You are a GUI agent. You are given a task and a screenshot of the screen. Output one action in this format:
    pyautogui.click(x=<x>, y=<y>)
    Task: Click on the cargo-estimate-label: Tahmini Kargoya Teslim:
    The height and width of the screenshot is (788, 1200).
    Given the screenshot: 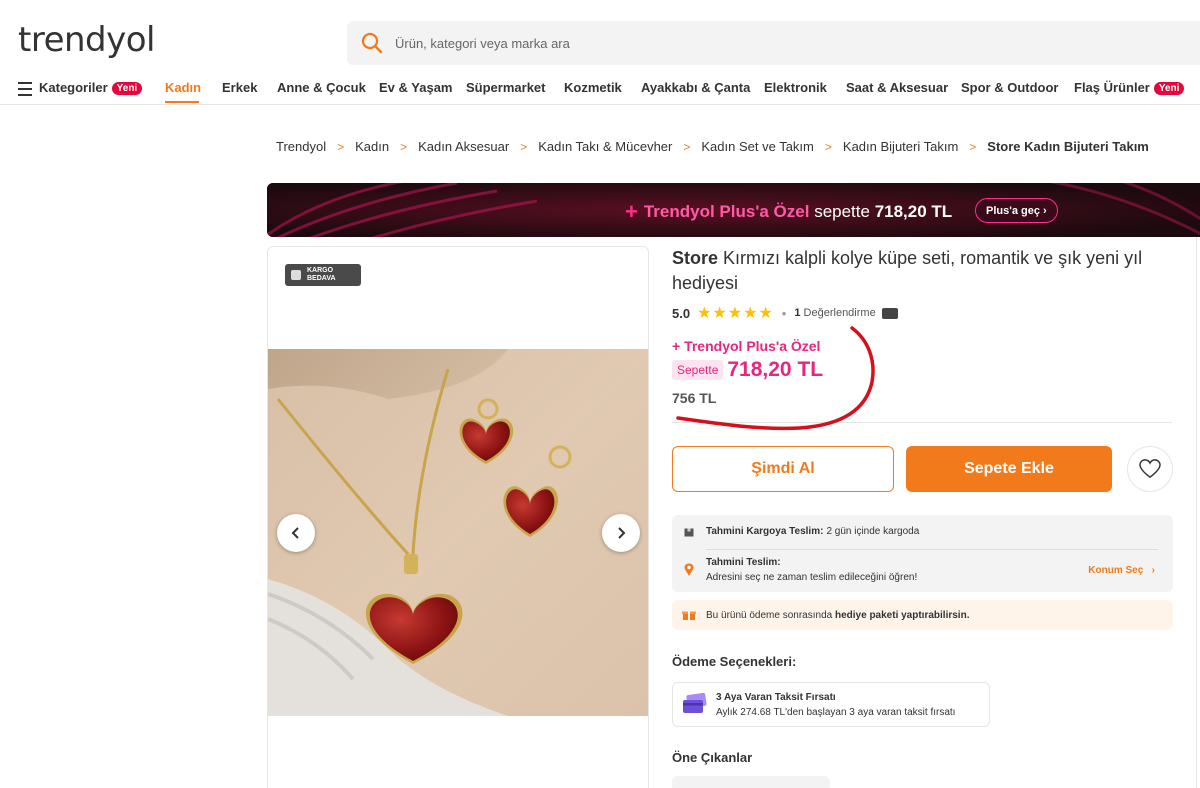 What is the action you would take?
    pyautogui.click(x=765, y=531)
    